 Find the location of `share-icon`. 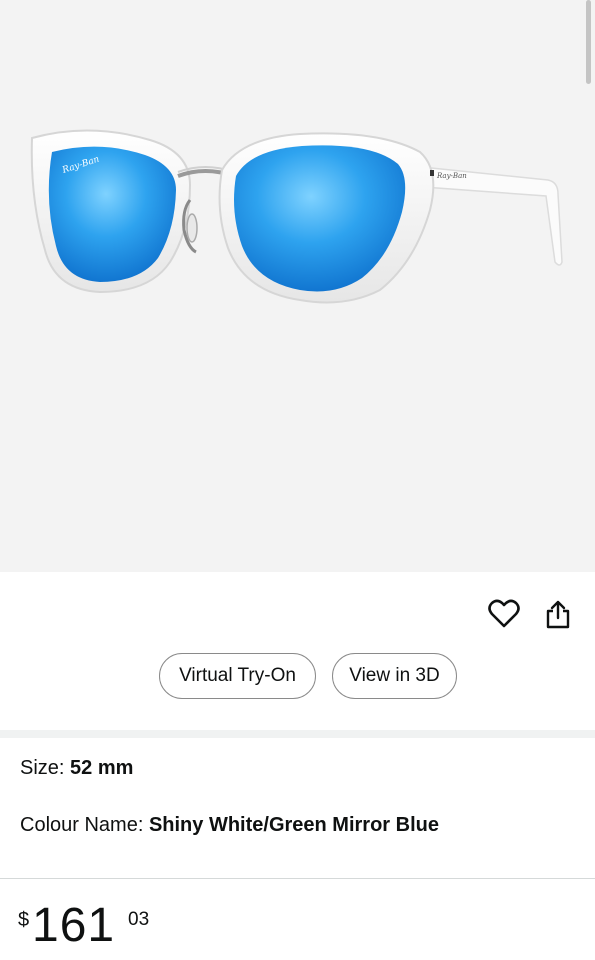

share-icon is located at coordinates (558, 614).